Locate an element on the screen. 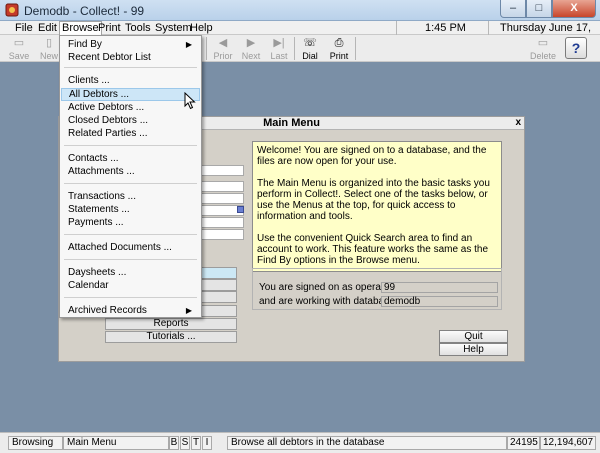 The height and width of the screenshot is (453, 600). menu-item-archived-records: Archived Records ▶ is located at coordinates (130, 310).